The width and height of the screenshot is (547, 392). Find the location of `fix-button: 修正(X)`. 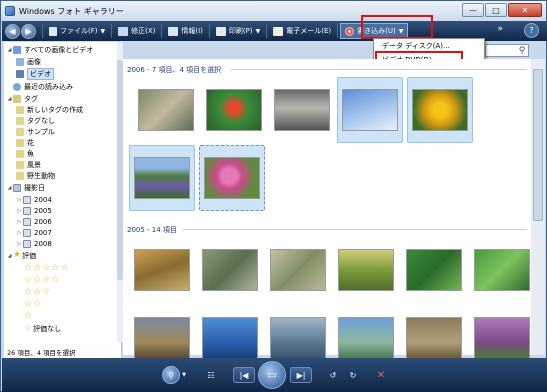

fix-button: 修正(X) is located at coordinates (136, 31).